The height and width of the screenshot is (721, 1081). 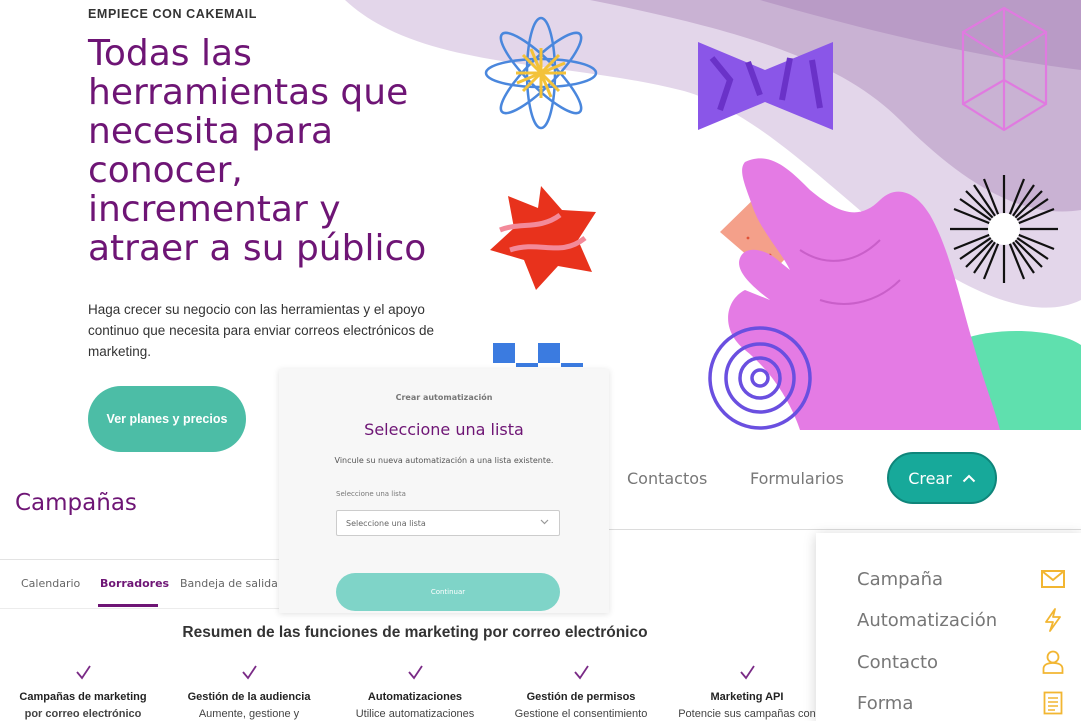 I want to click on menu-item-form: Forma, so click(x=962, y=703).